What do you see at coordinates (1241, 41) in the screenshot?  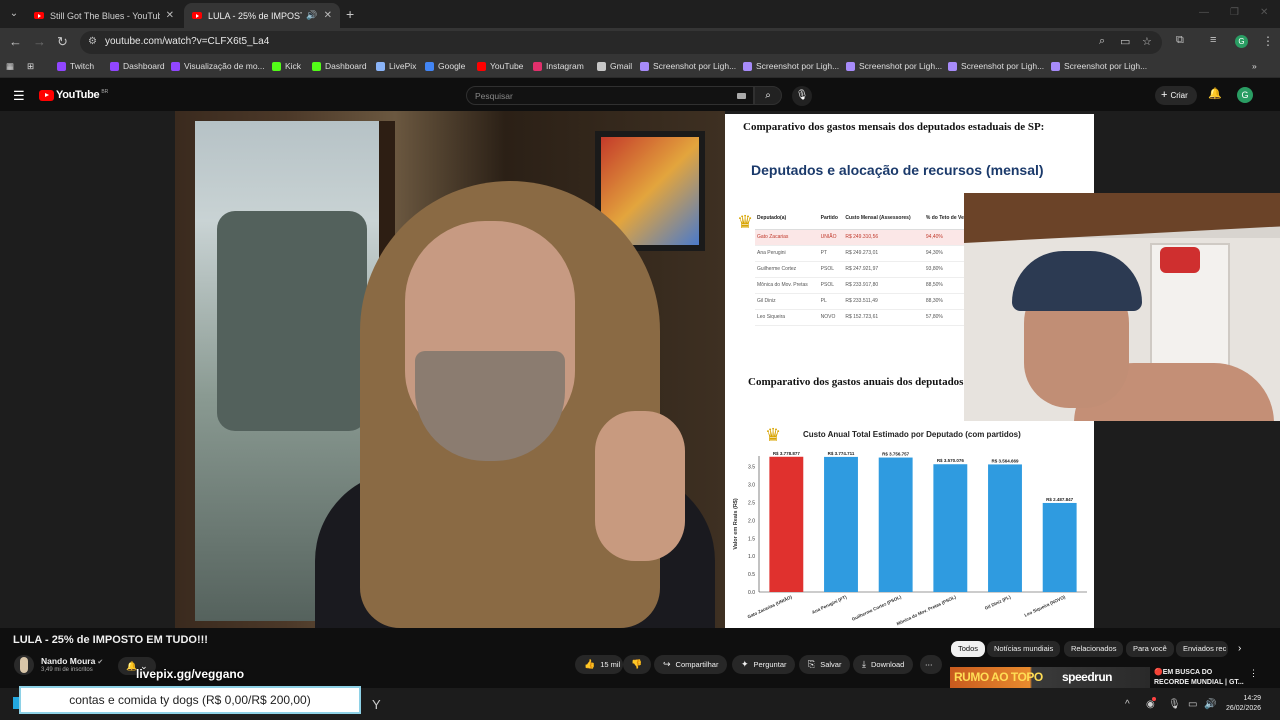 I see `profile-avatar: G` at bounding box center [1241, 41].